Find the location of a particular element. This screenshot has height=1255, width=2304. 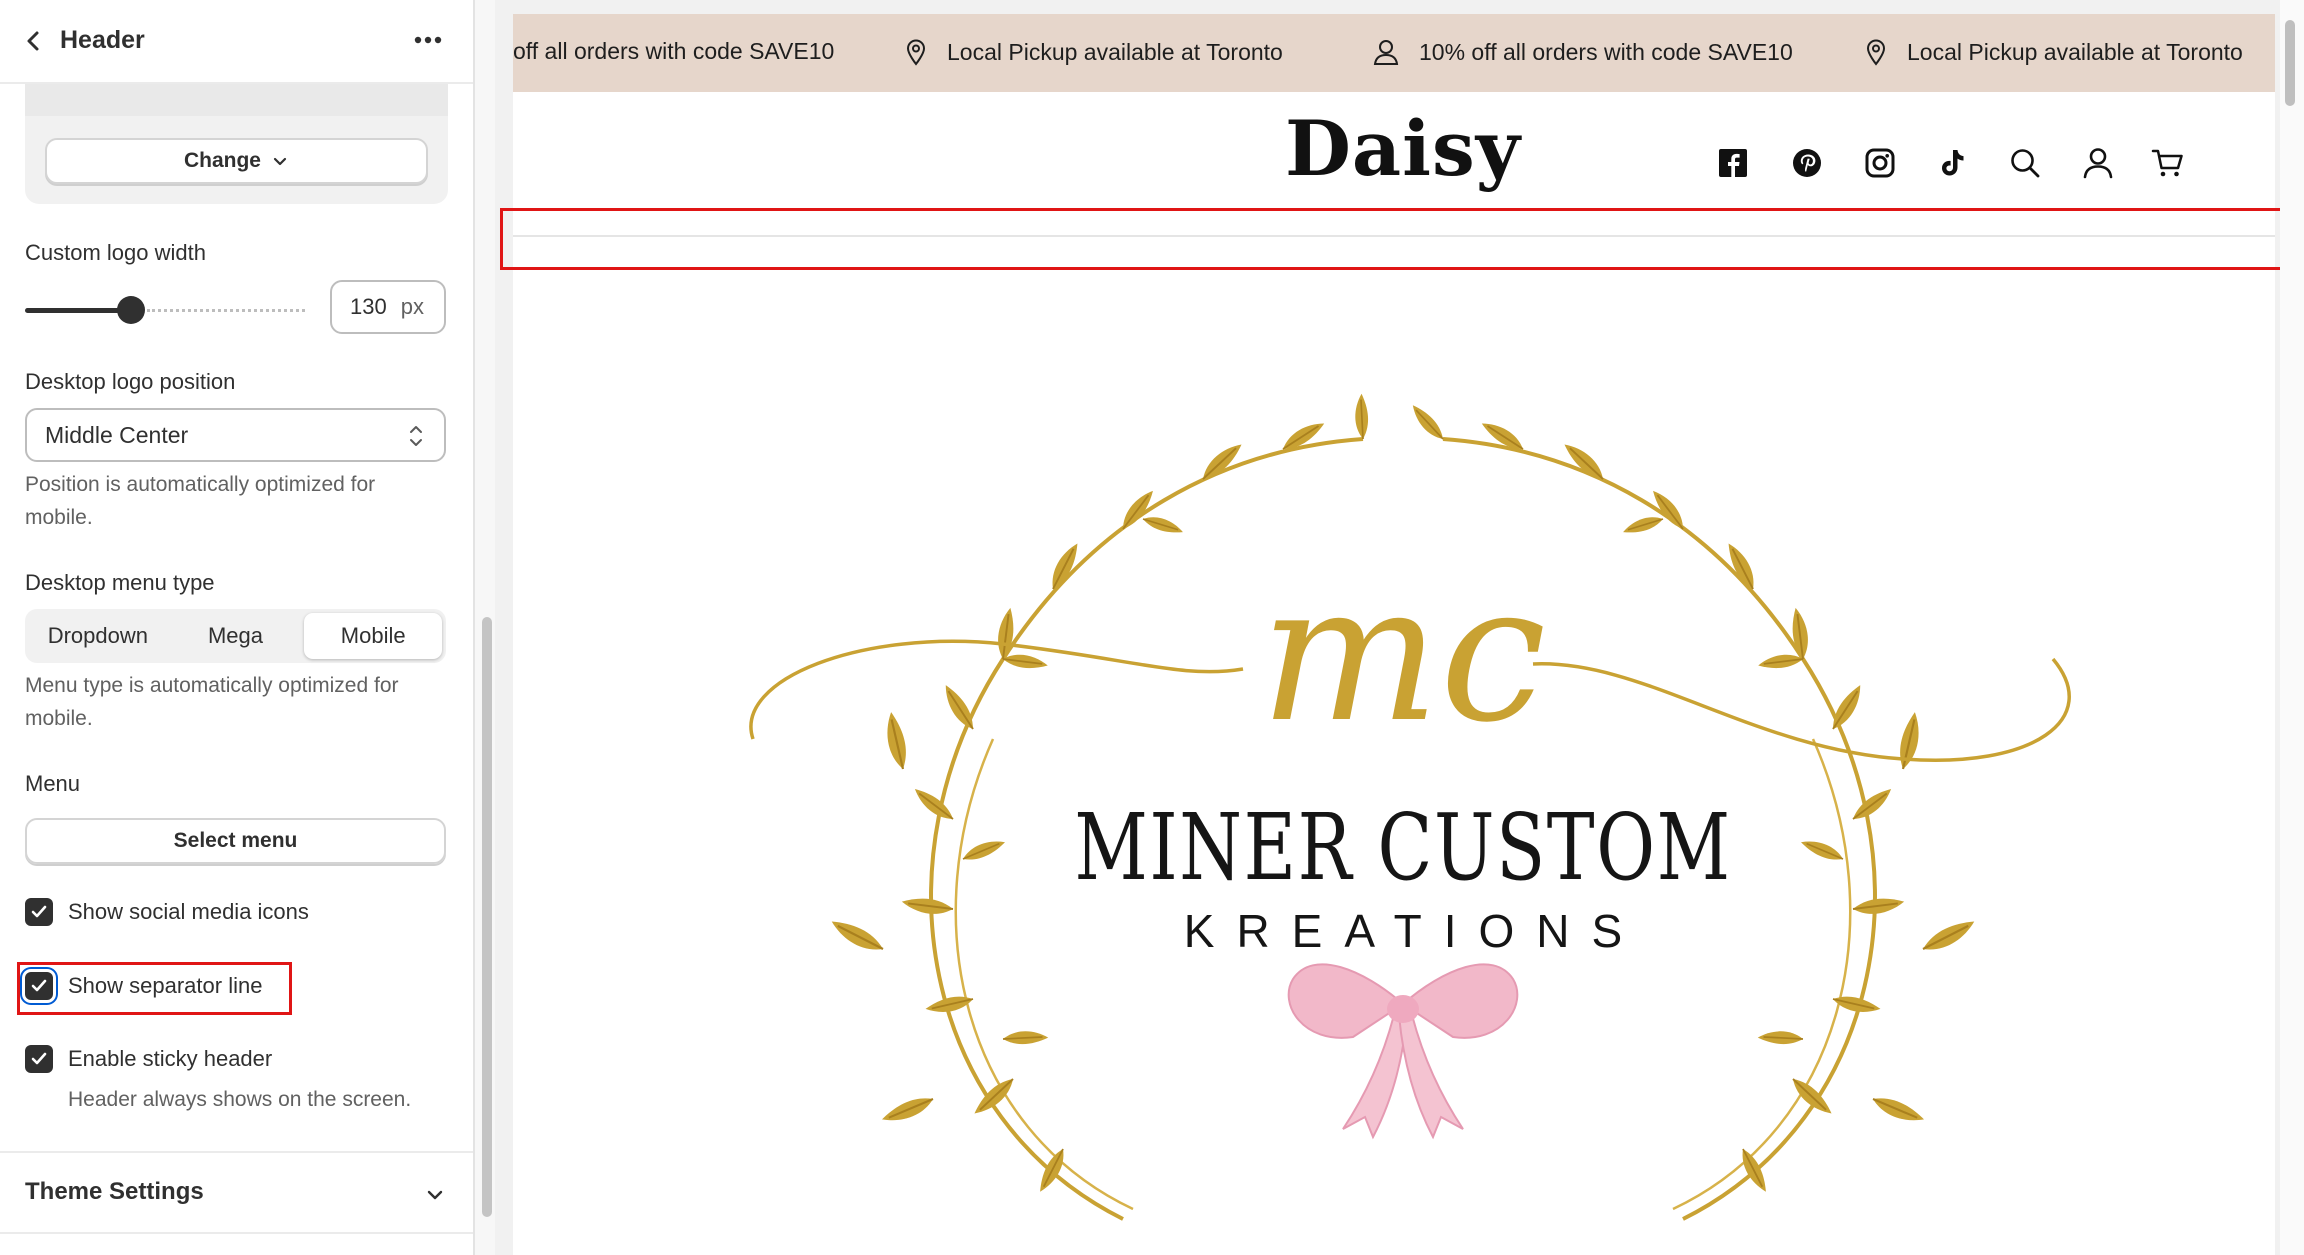

facebook-icon is located at coordinates (1733, 163).